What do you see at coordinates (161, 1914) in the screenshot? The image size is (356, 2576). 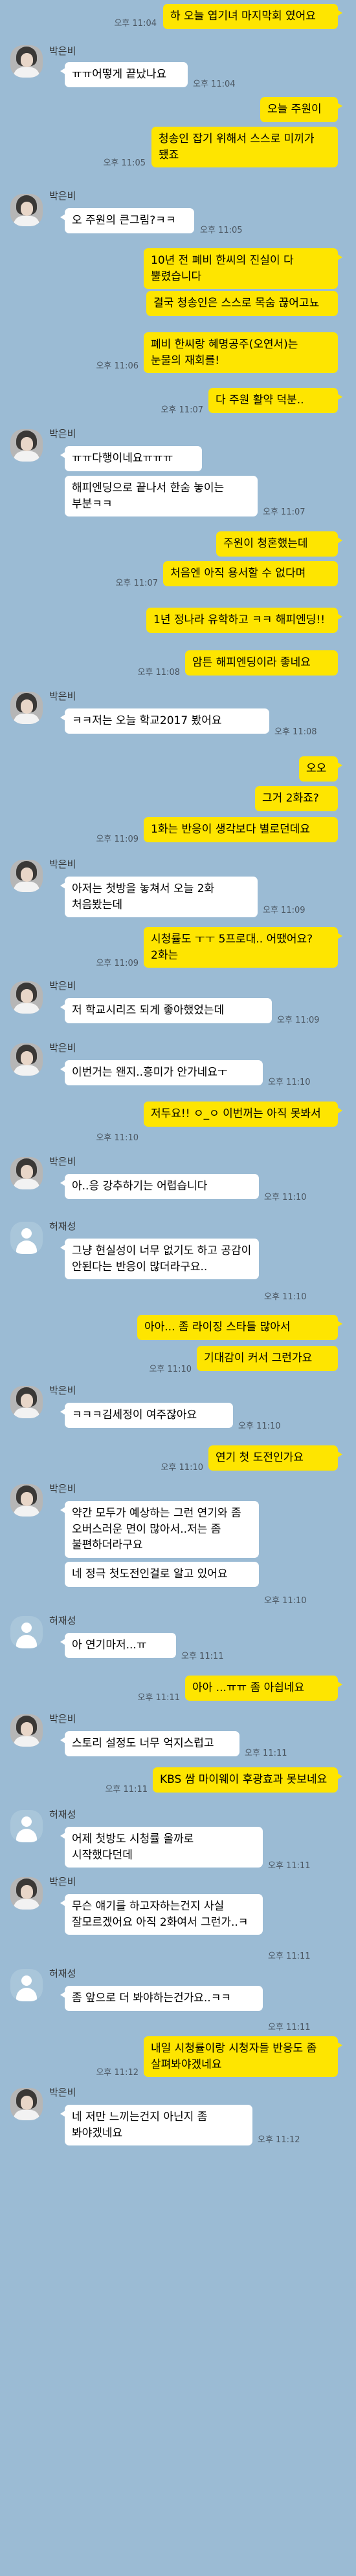 I see `other-message-bubble: 무슨 얘기를 하고자하는건지 사실 잘모르겠어요 아직 2화여서 그런가..ㅋ` at bounding box center [161, 1914].